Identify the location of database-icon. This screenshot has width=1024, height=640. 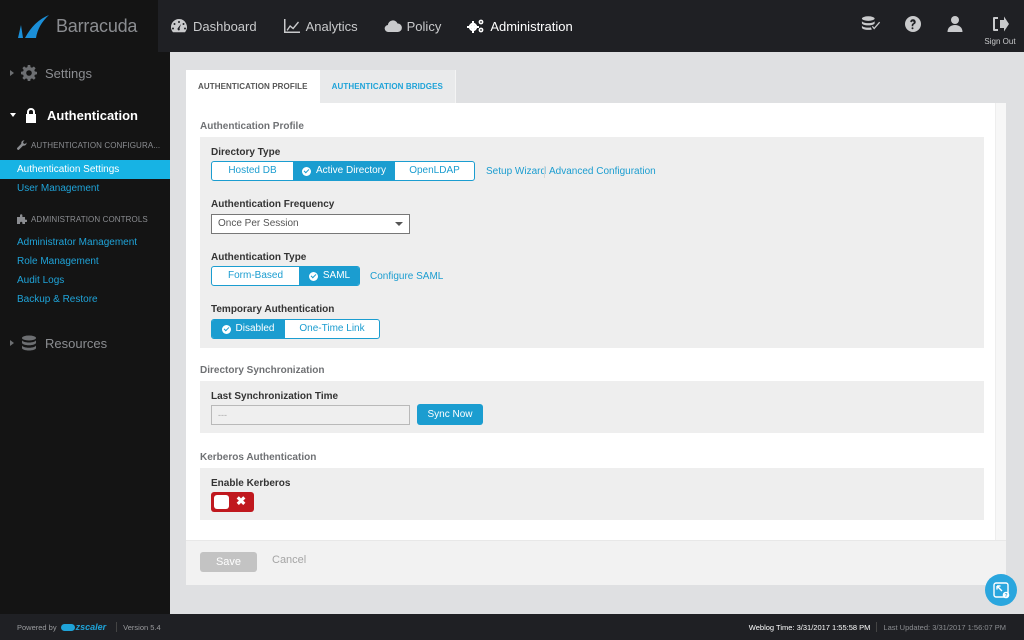
(29, 343).